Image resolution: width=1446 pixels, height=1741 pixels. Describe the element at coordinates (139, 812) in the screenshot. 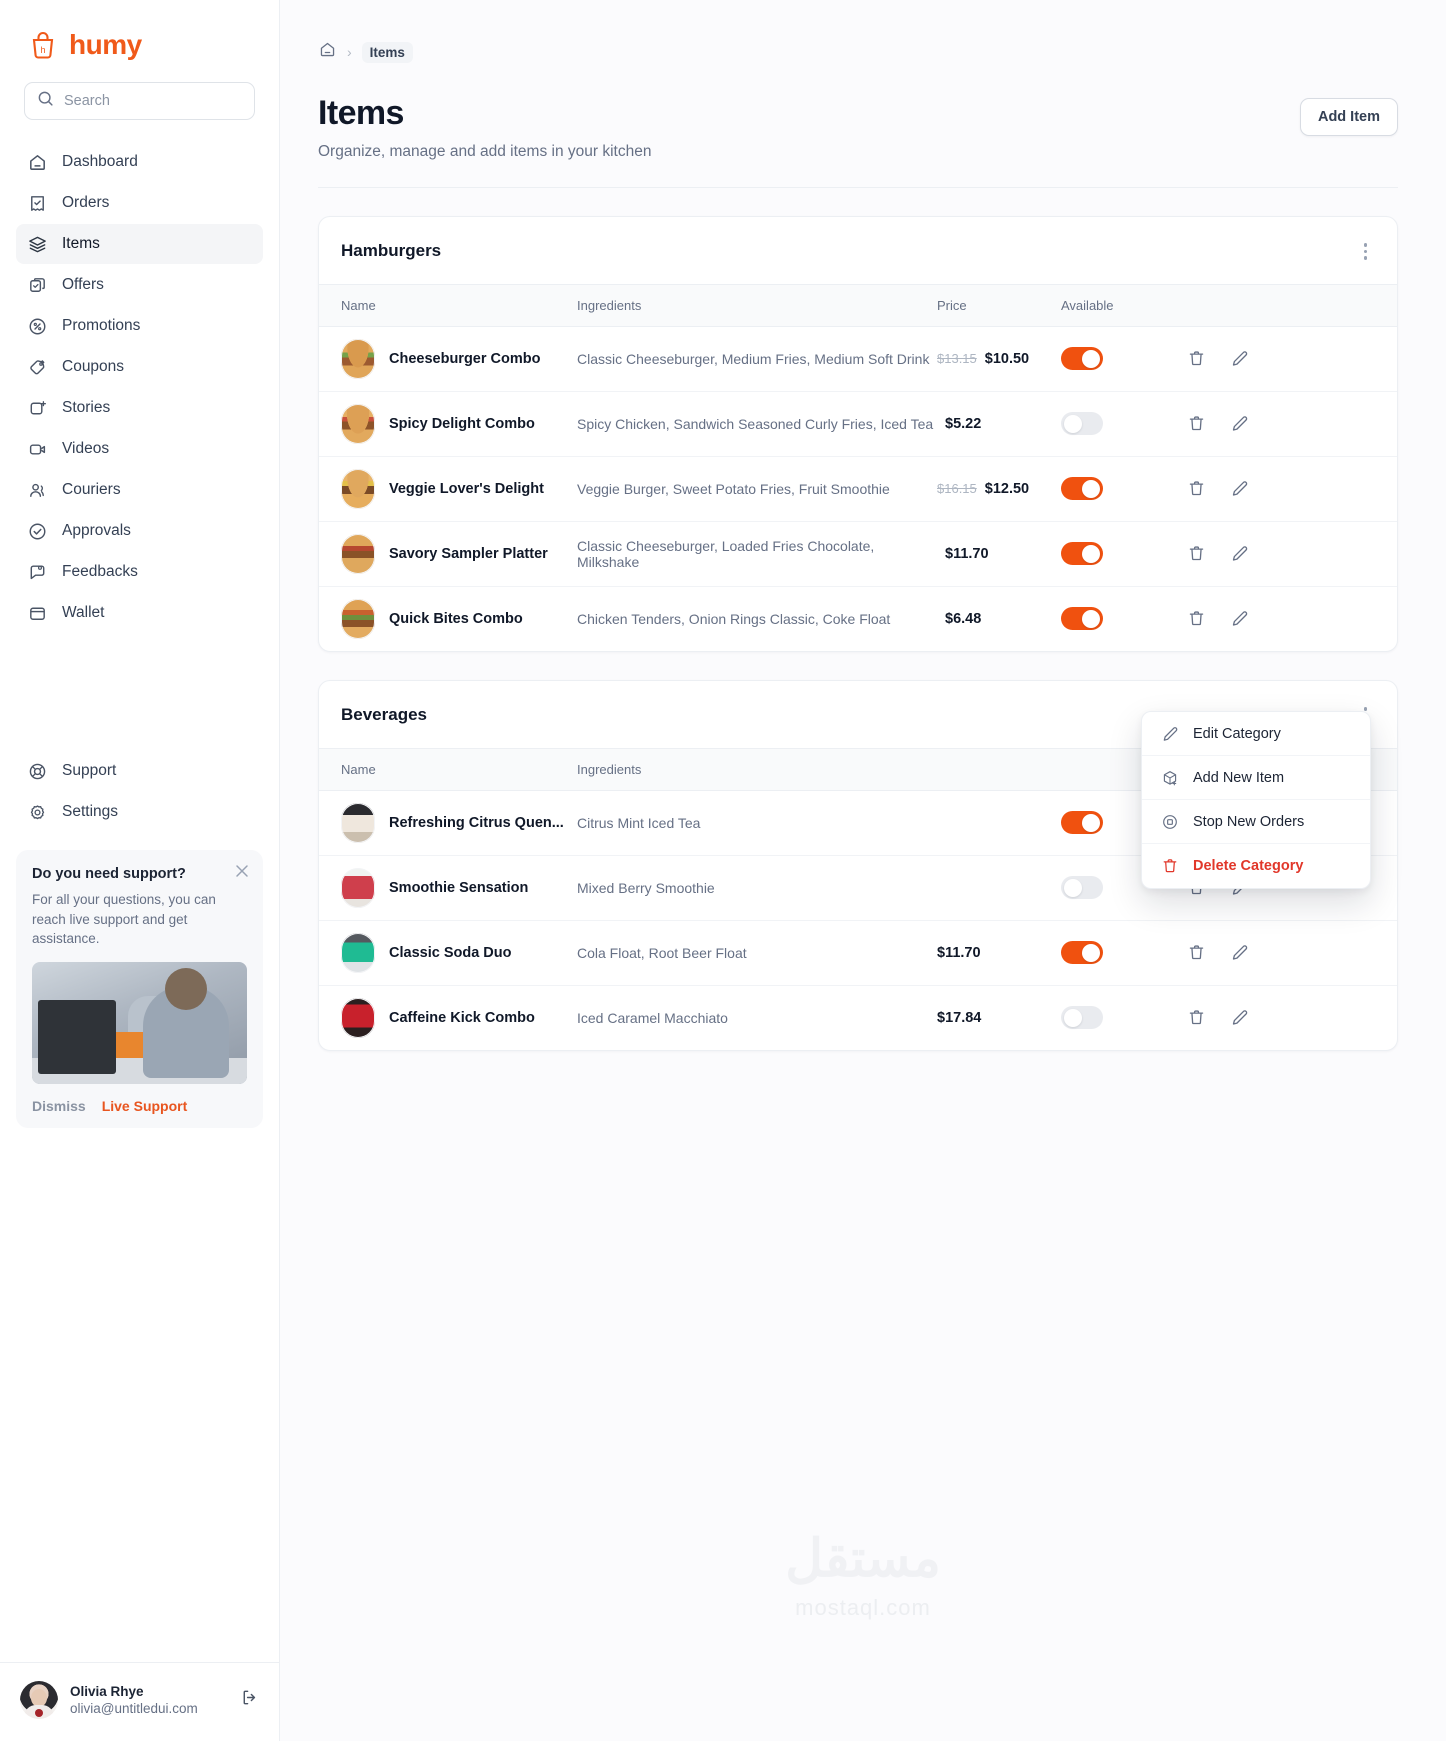

I see `sidebar-item-settings: Settings` at that location.